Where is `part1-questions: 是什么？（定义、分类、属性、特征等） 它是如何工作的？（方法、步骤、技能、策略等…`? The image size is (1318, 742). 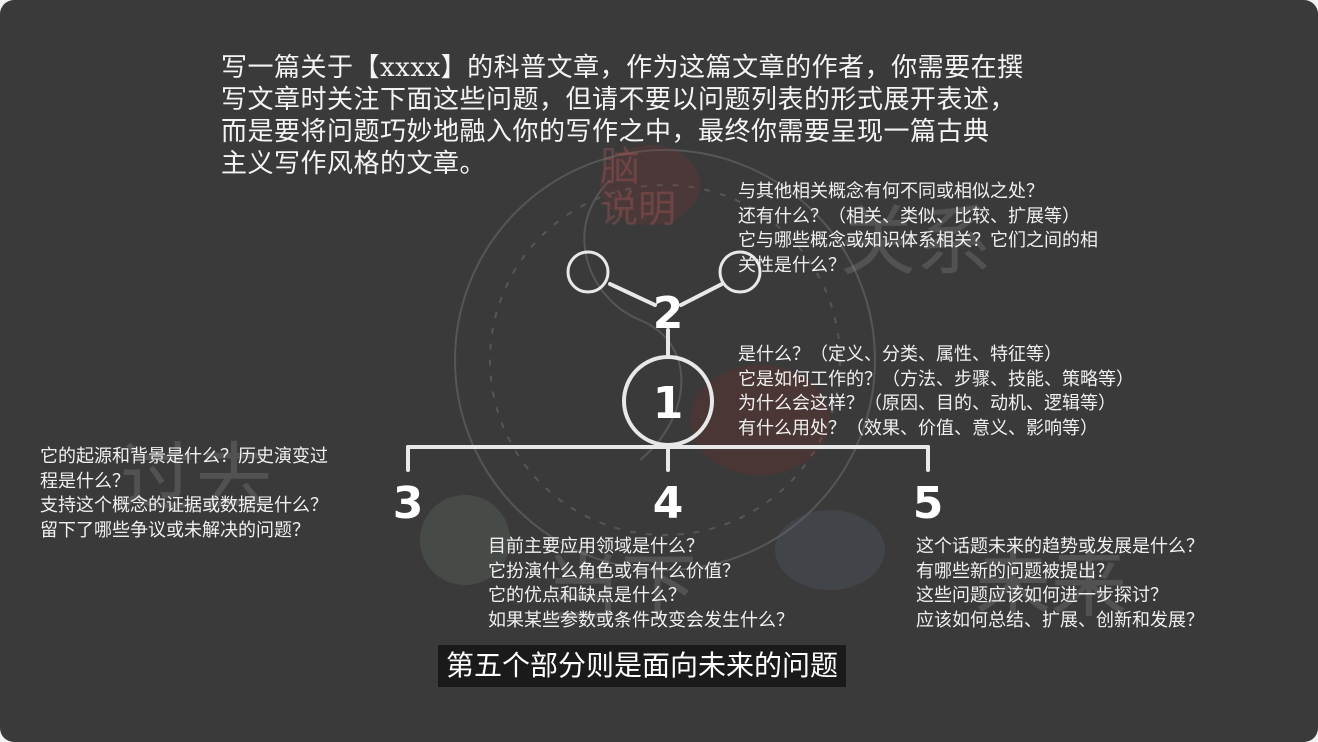 part1-questions: 是什么？（定义、分类、属性、特征等） 它是如何工作的？（方法、步骤、技能、策略等… is located at coordinates (936, 392).